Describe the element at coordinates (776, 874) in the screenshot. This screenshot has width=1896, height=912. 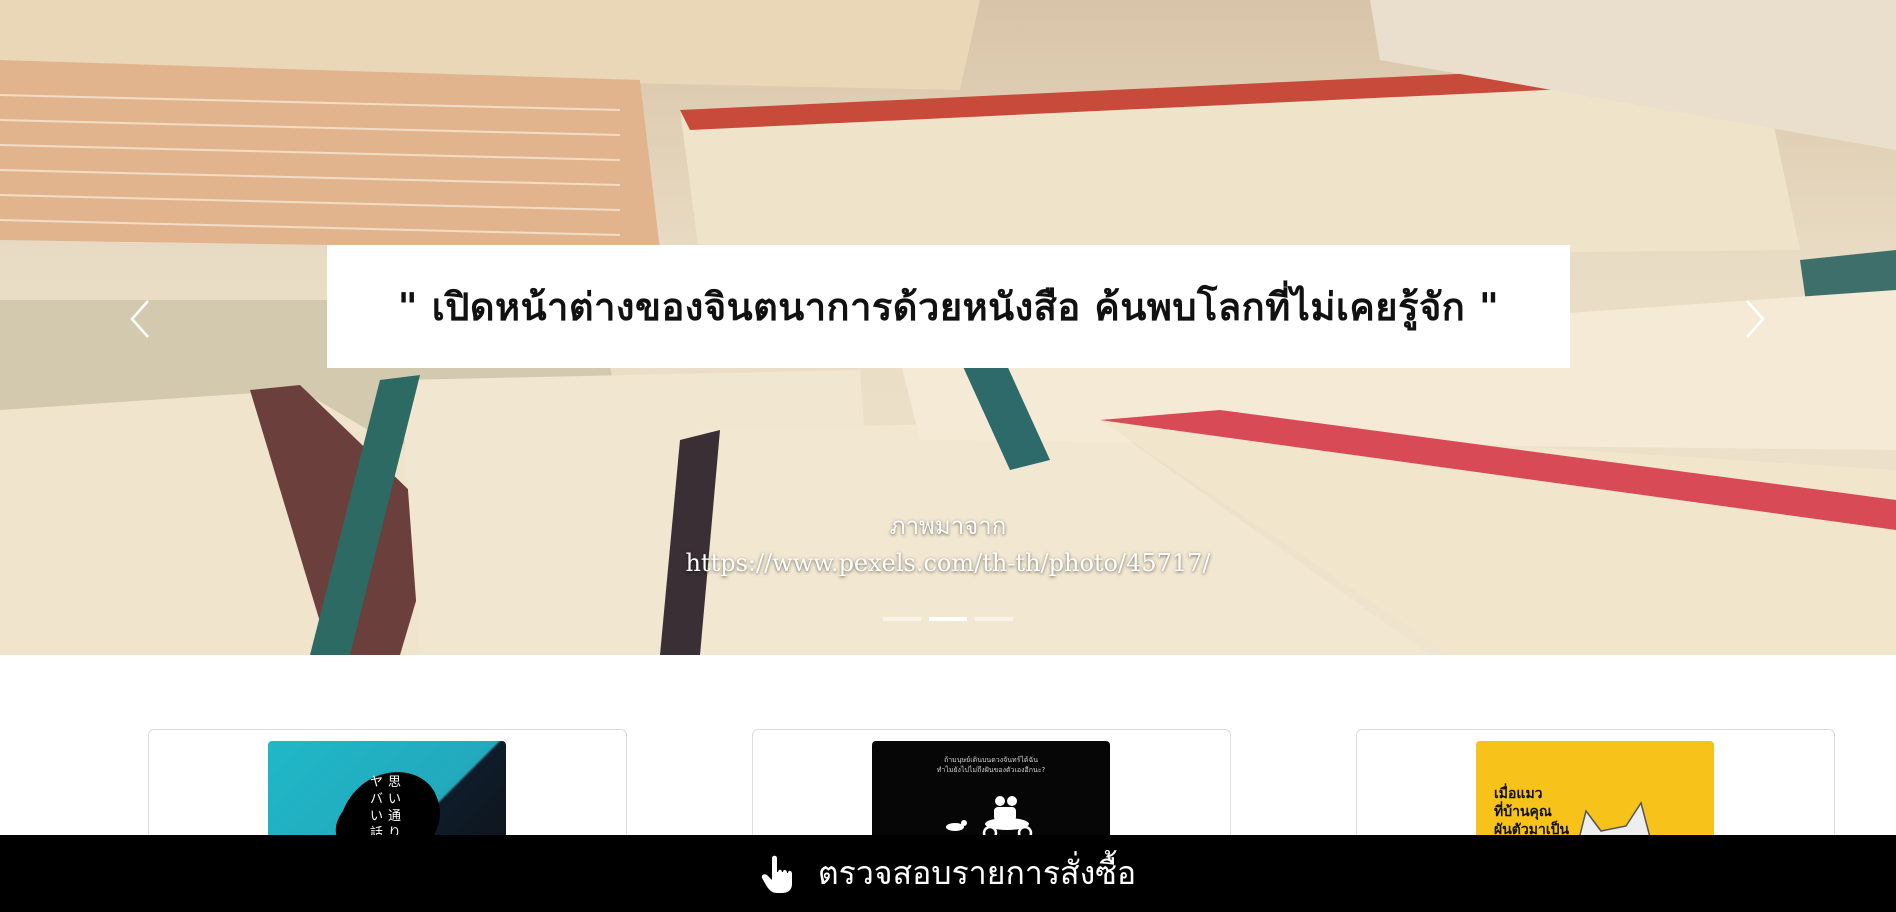
I see `pointing-hand-icon` at that location.